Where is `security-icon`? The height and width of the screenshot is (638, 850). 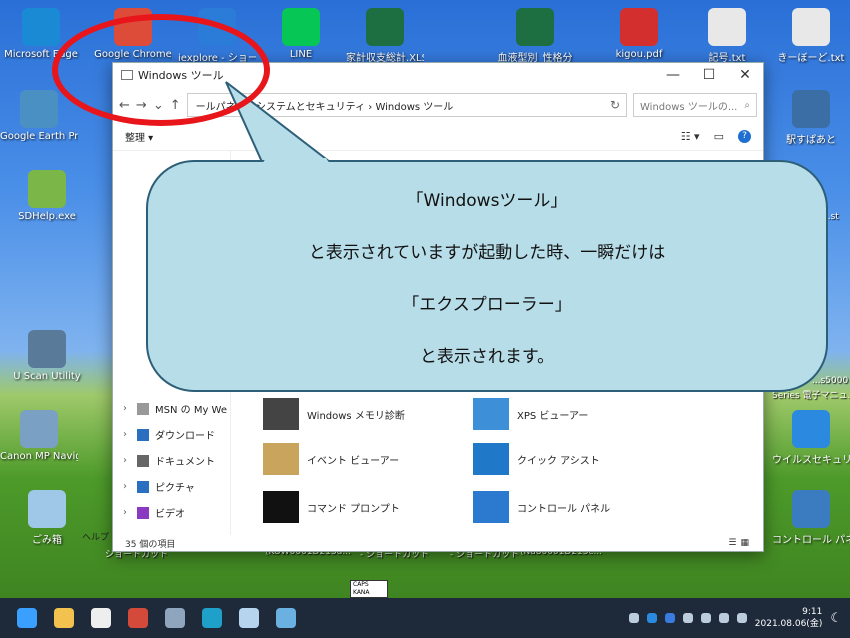
security-icon is located at coordinates (651, 618).